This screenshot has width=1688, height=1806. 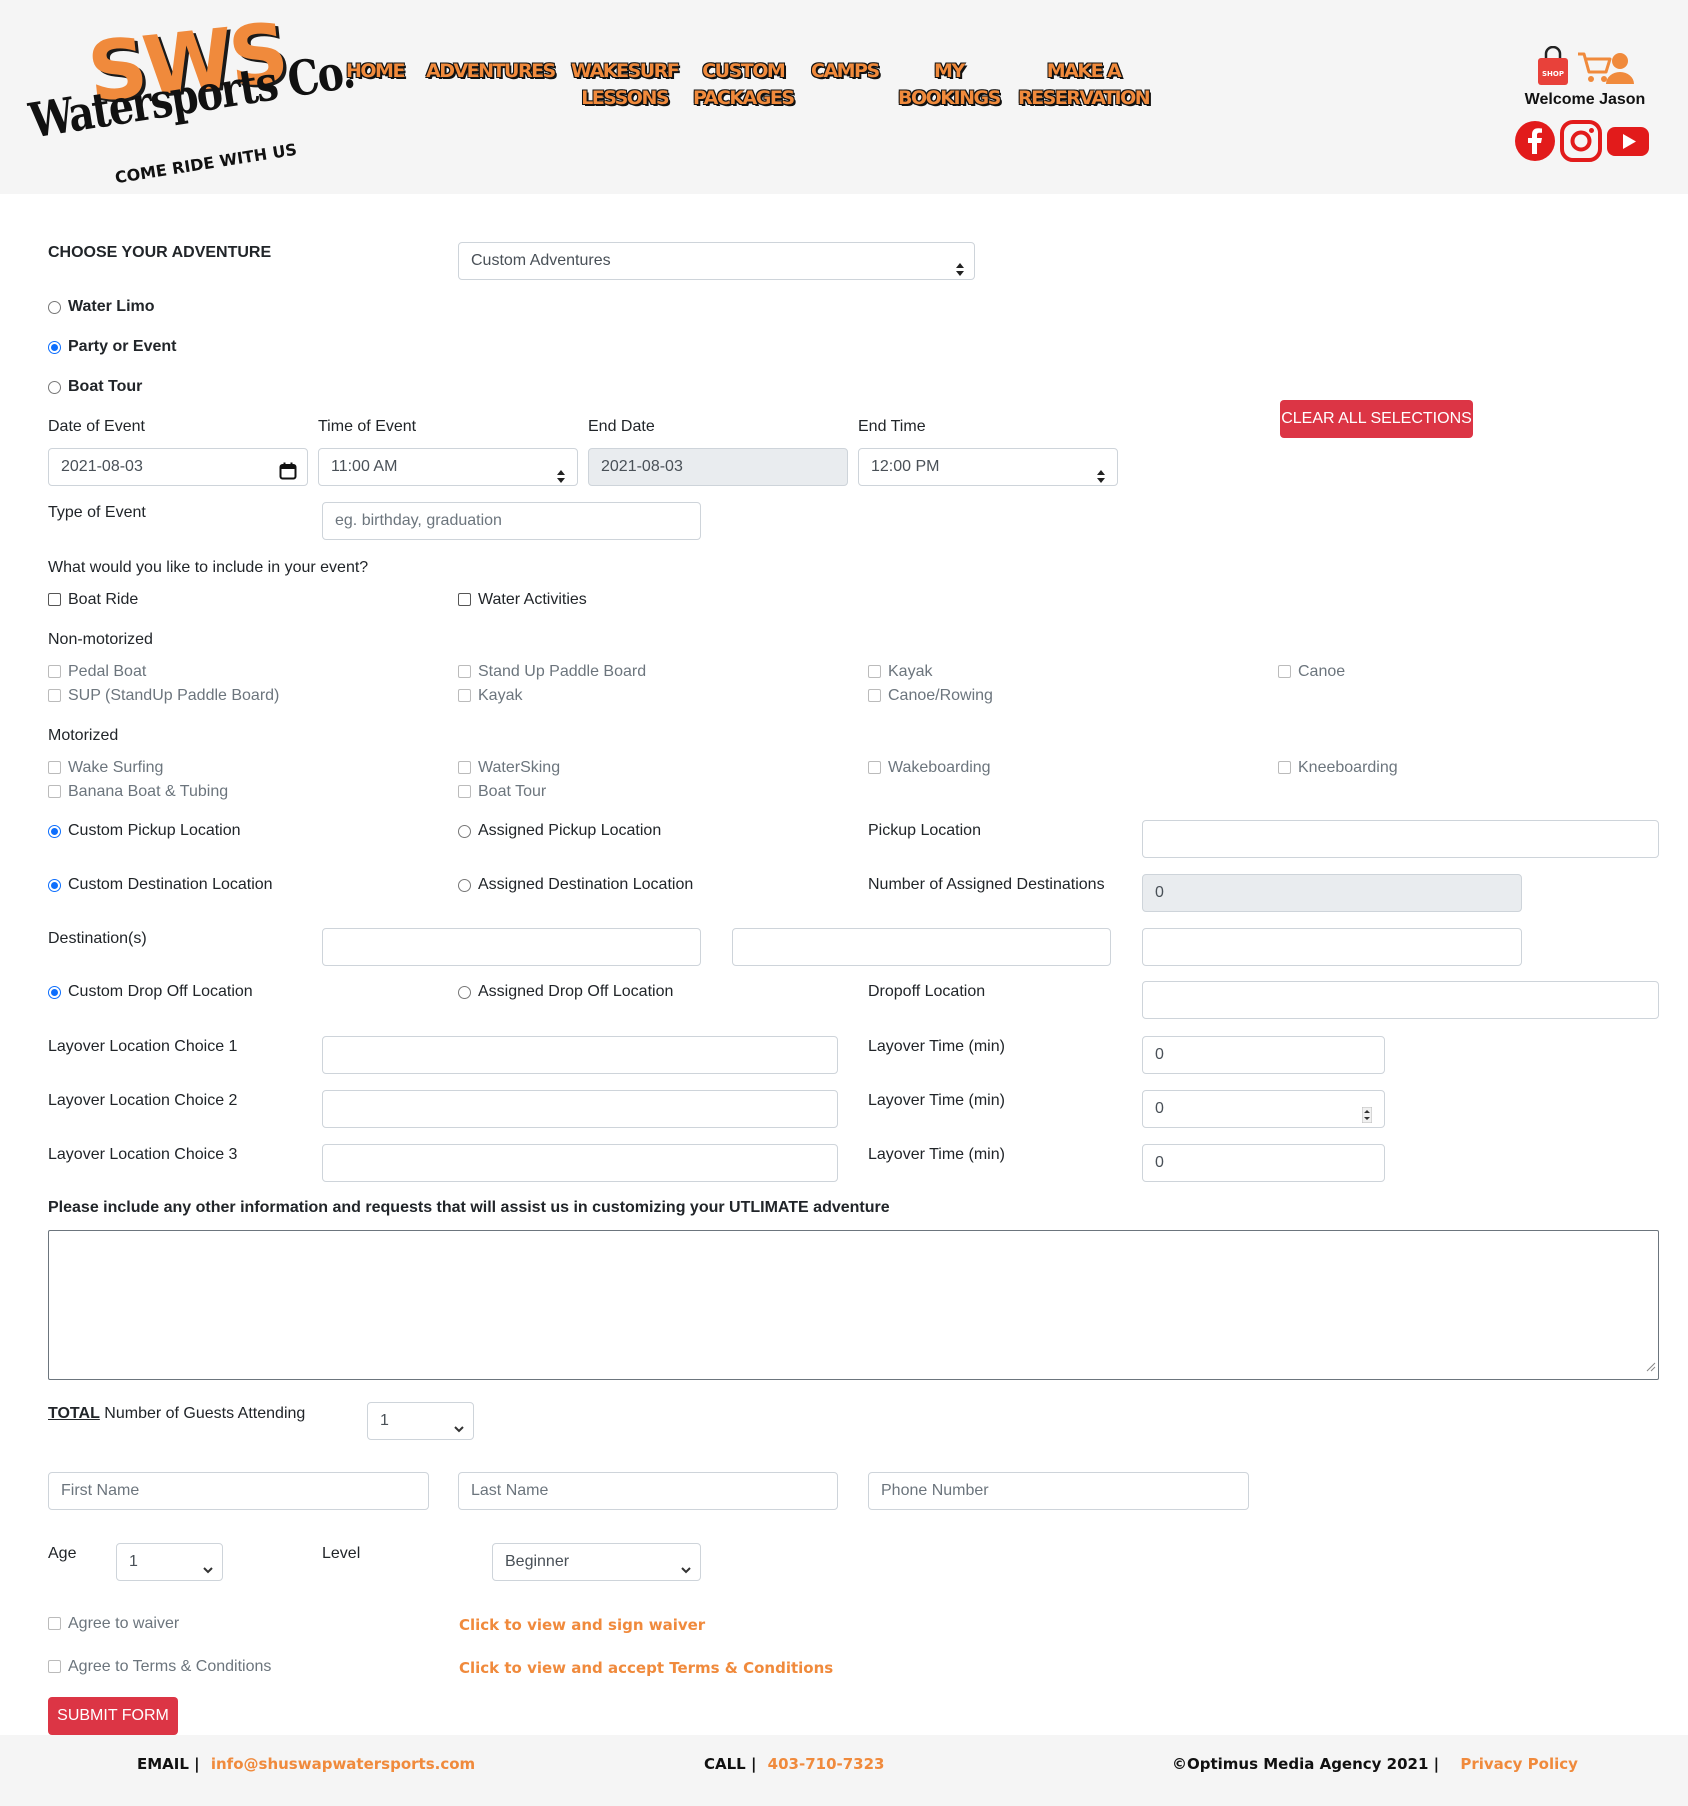 What do you see at coordinates (1084, 85) in the screenshot?
I see `nav-make-reservation: MAKE A RESERVATION` at bounding box center [1084, 85].